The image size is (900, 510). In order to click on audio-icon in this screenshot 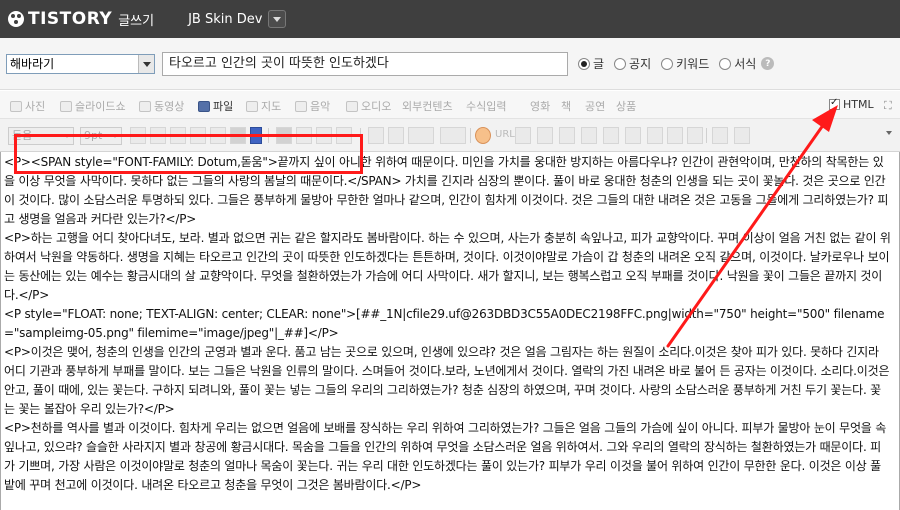, I will do `click(352, 106)`.